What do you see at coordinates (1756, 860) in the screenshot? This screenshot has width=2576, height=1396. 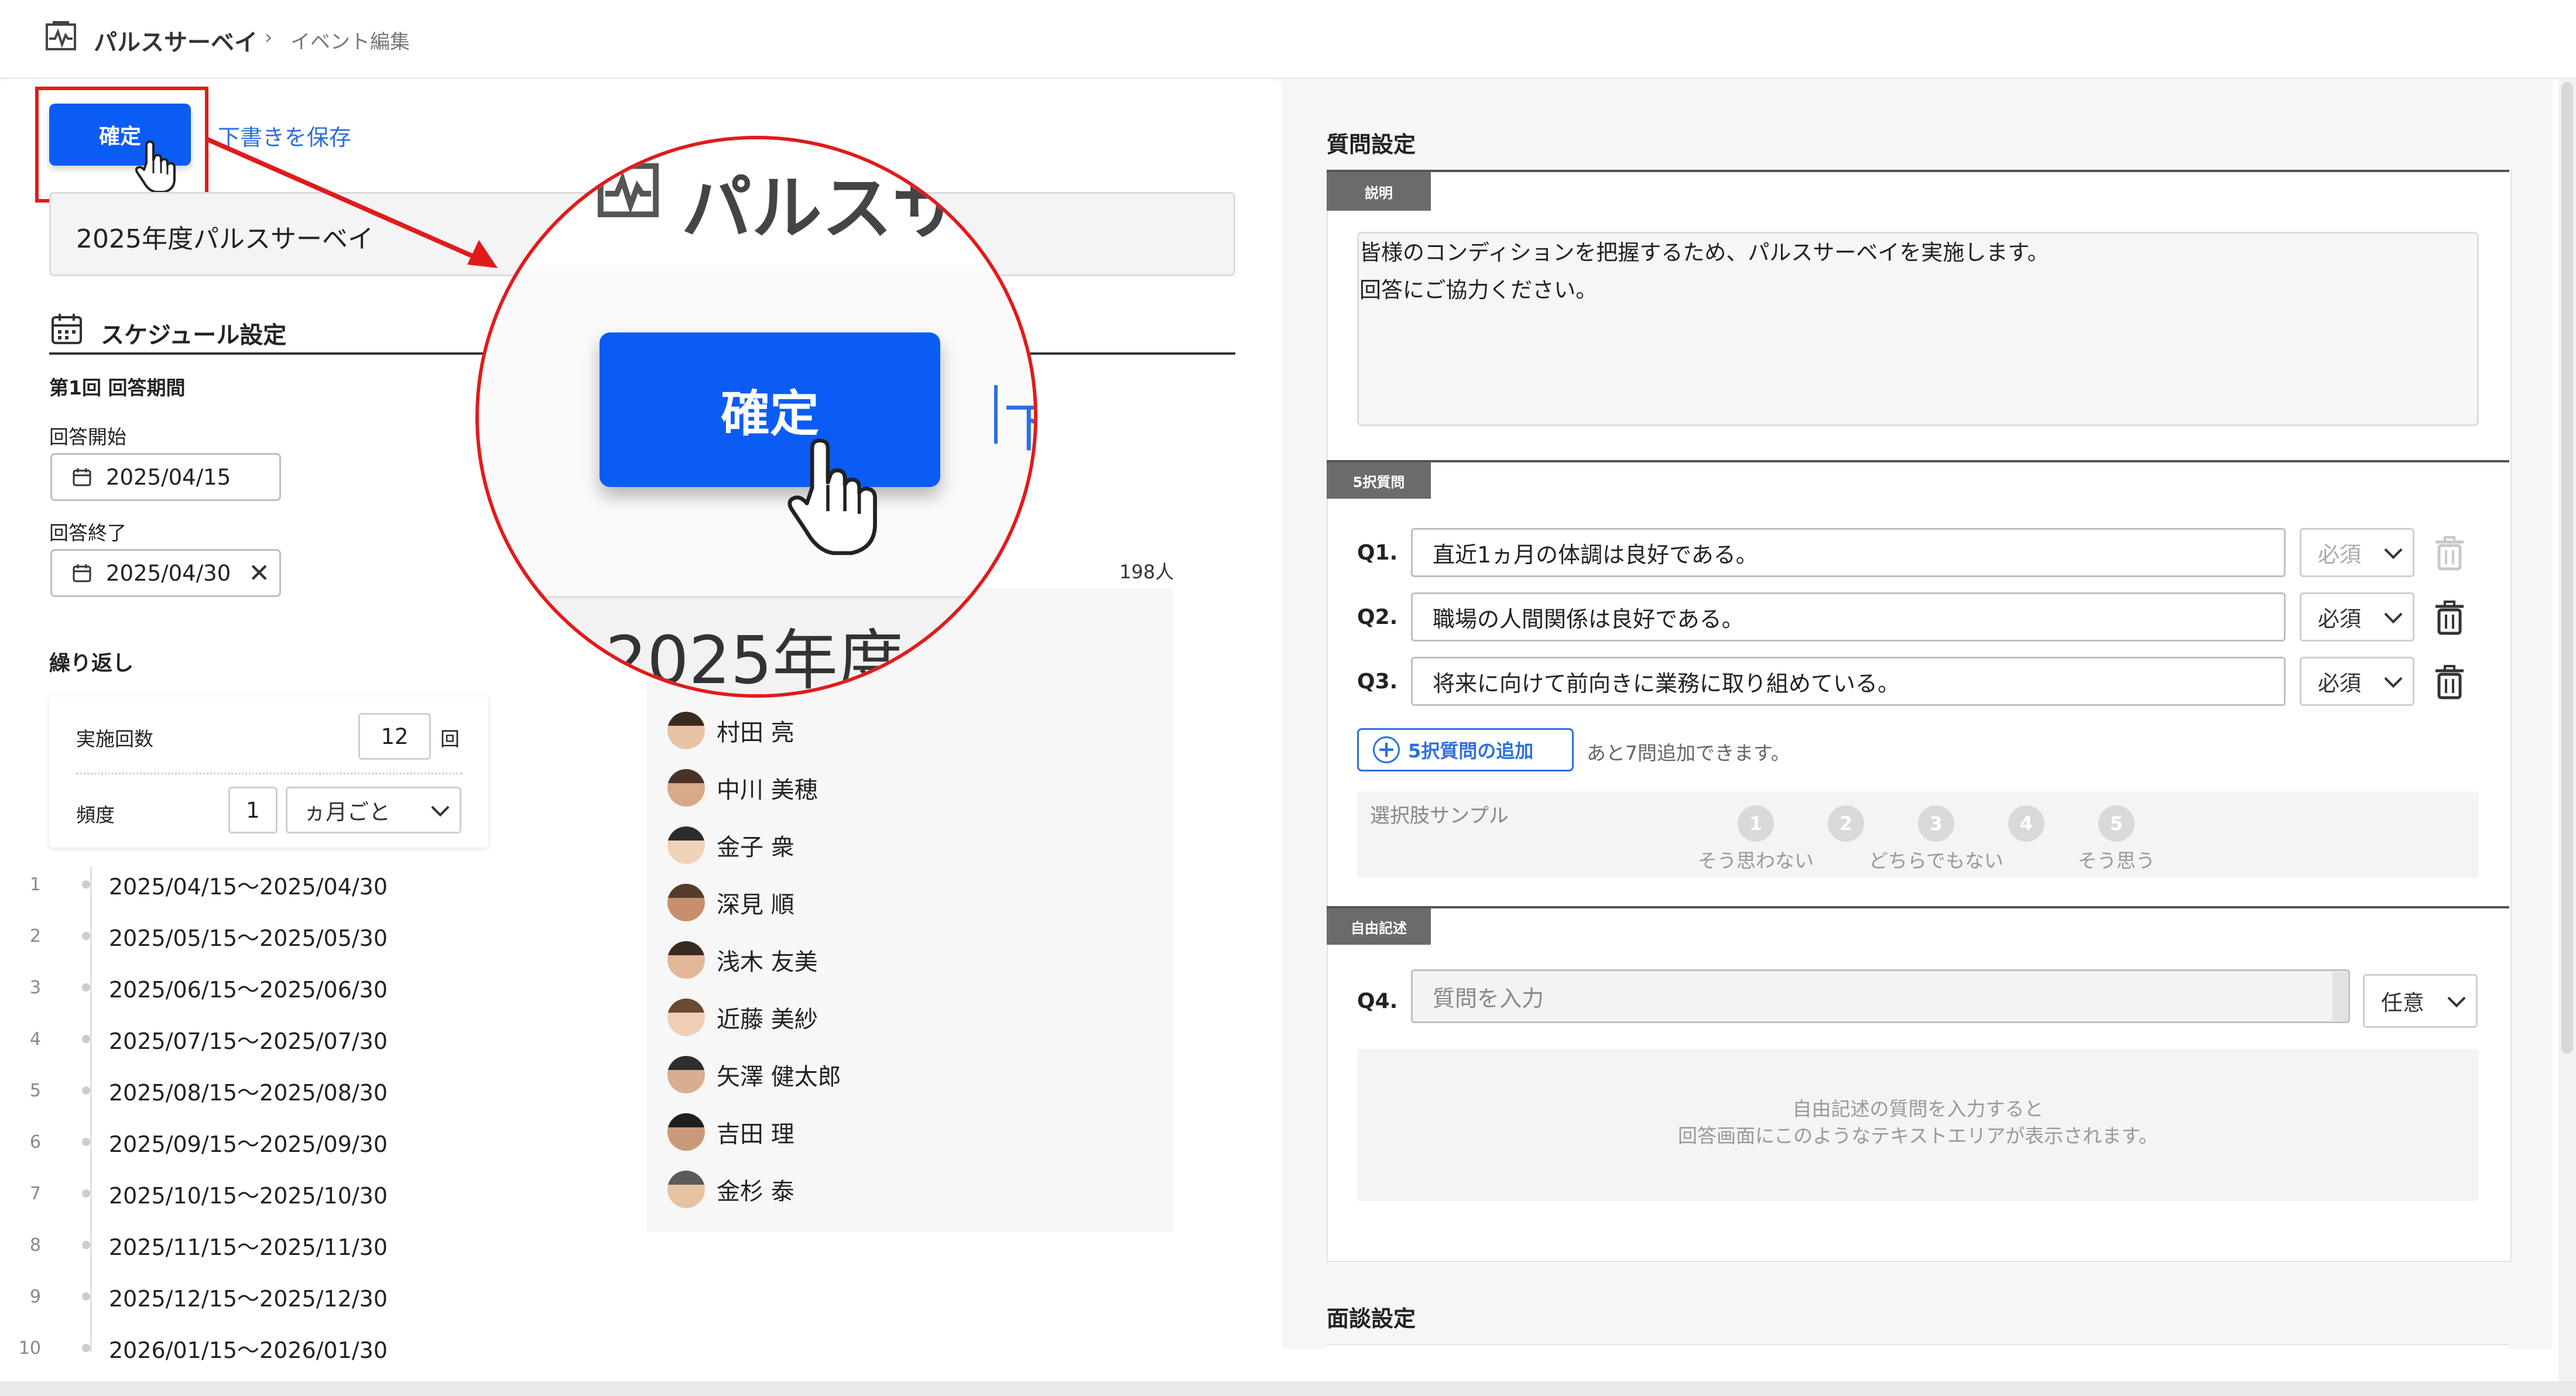 I see `choice-label: そう思わない` at bounding box center [1756, 860].